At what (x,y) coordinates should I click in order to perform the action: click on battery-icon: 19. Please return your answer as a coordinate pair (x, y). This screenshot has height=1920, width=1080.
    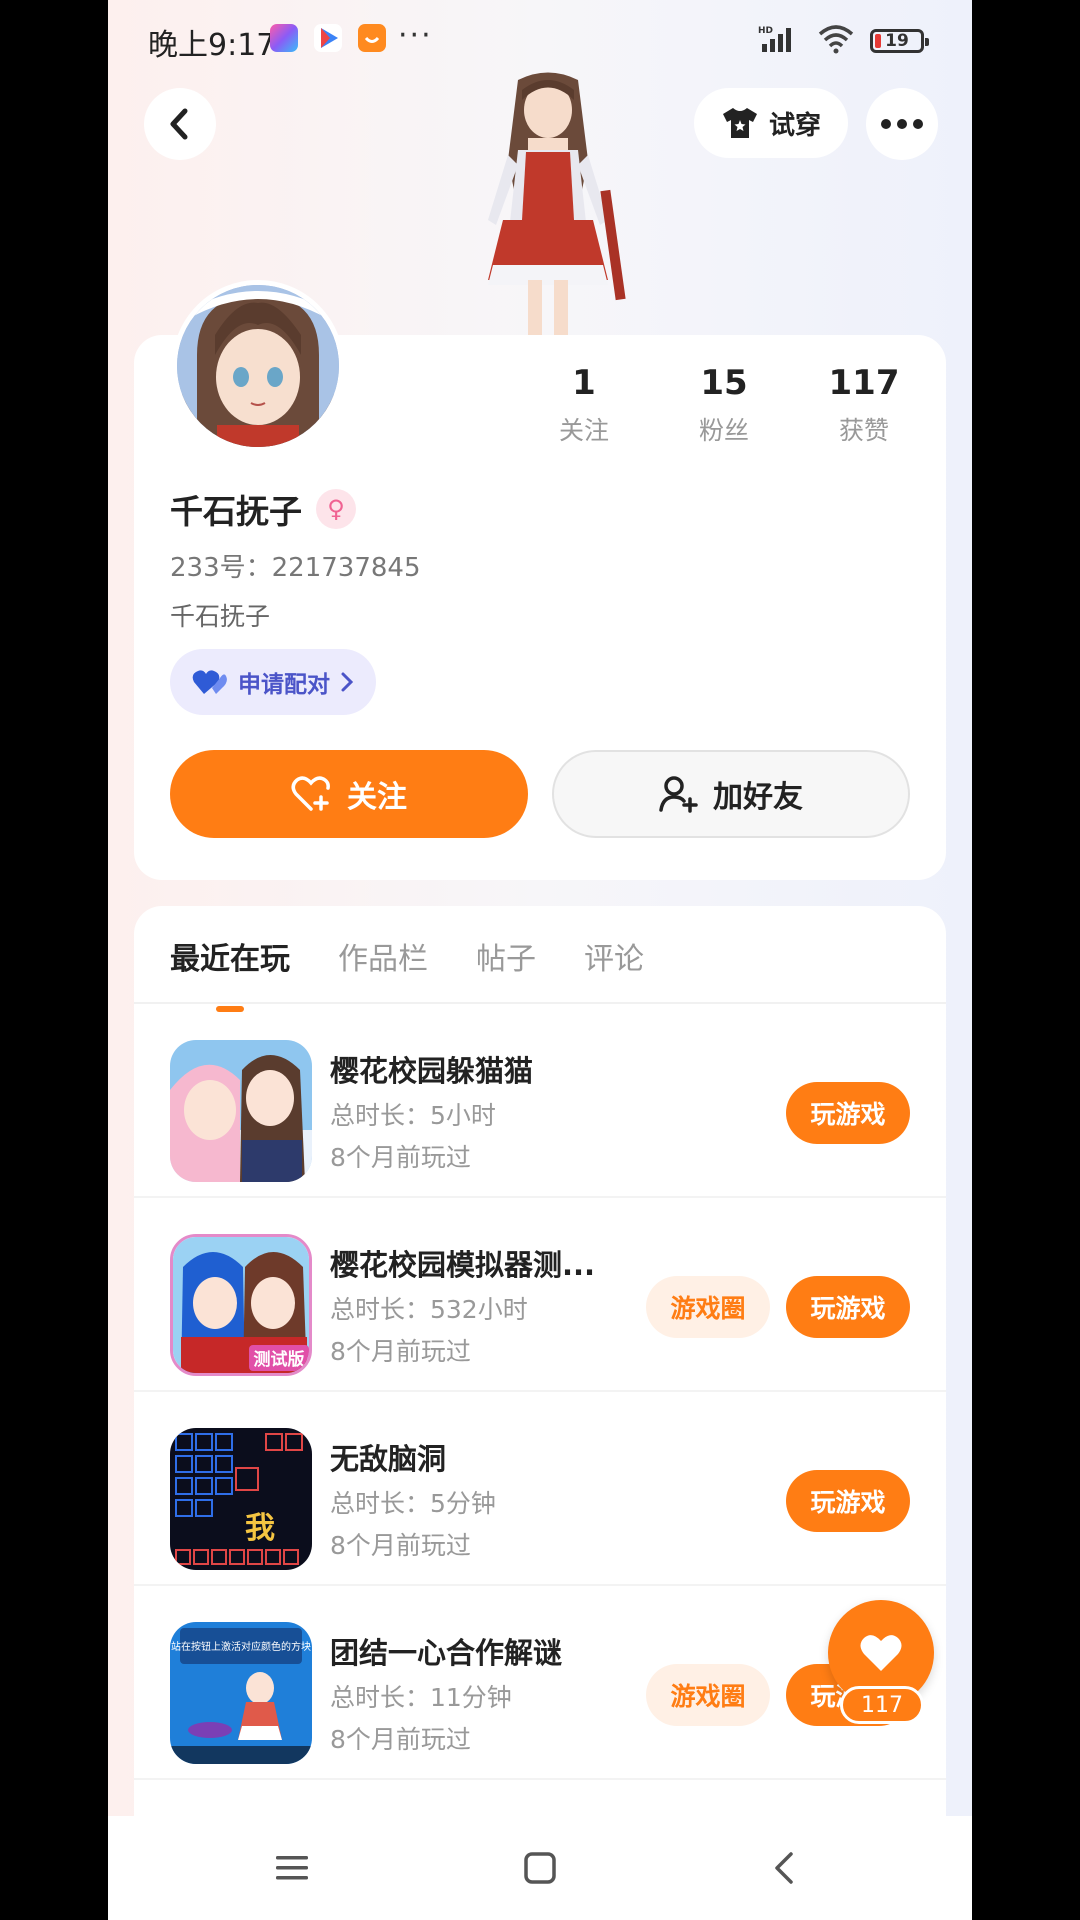
    Looking at the image, I should click on (899, 41).